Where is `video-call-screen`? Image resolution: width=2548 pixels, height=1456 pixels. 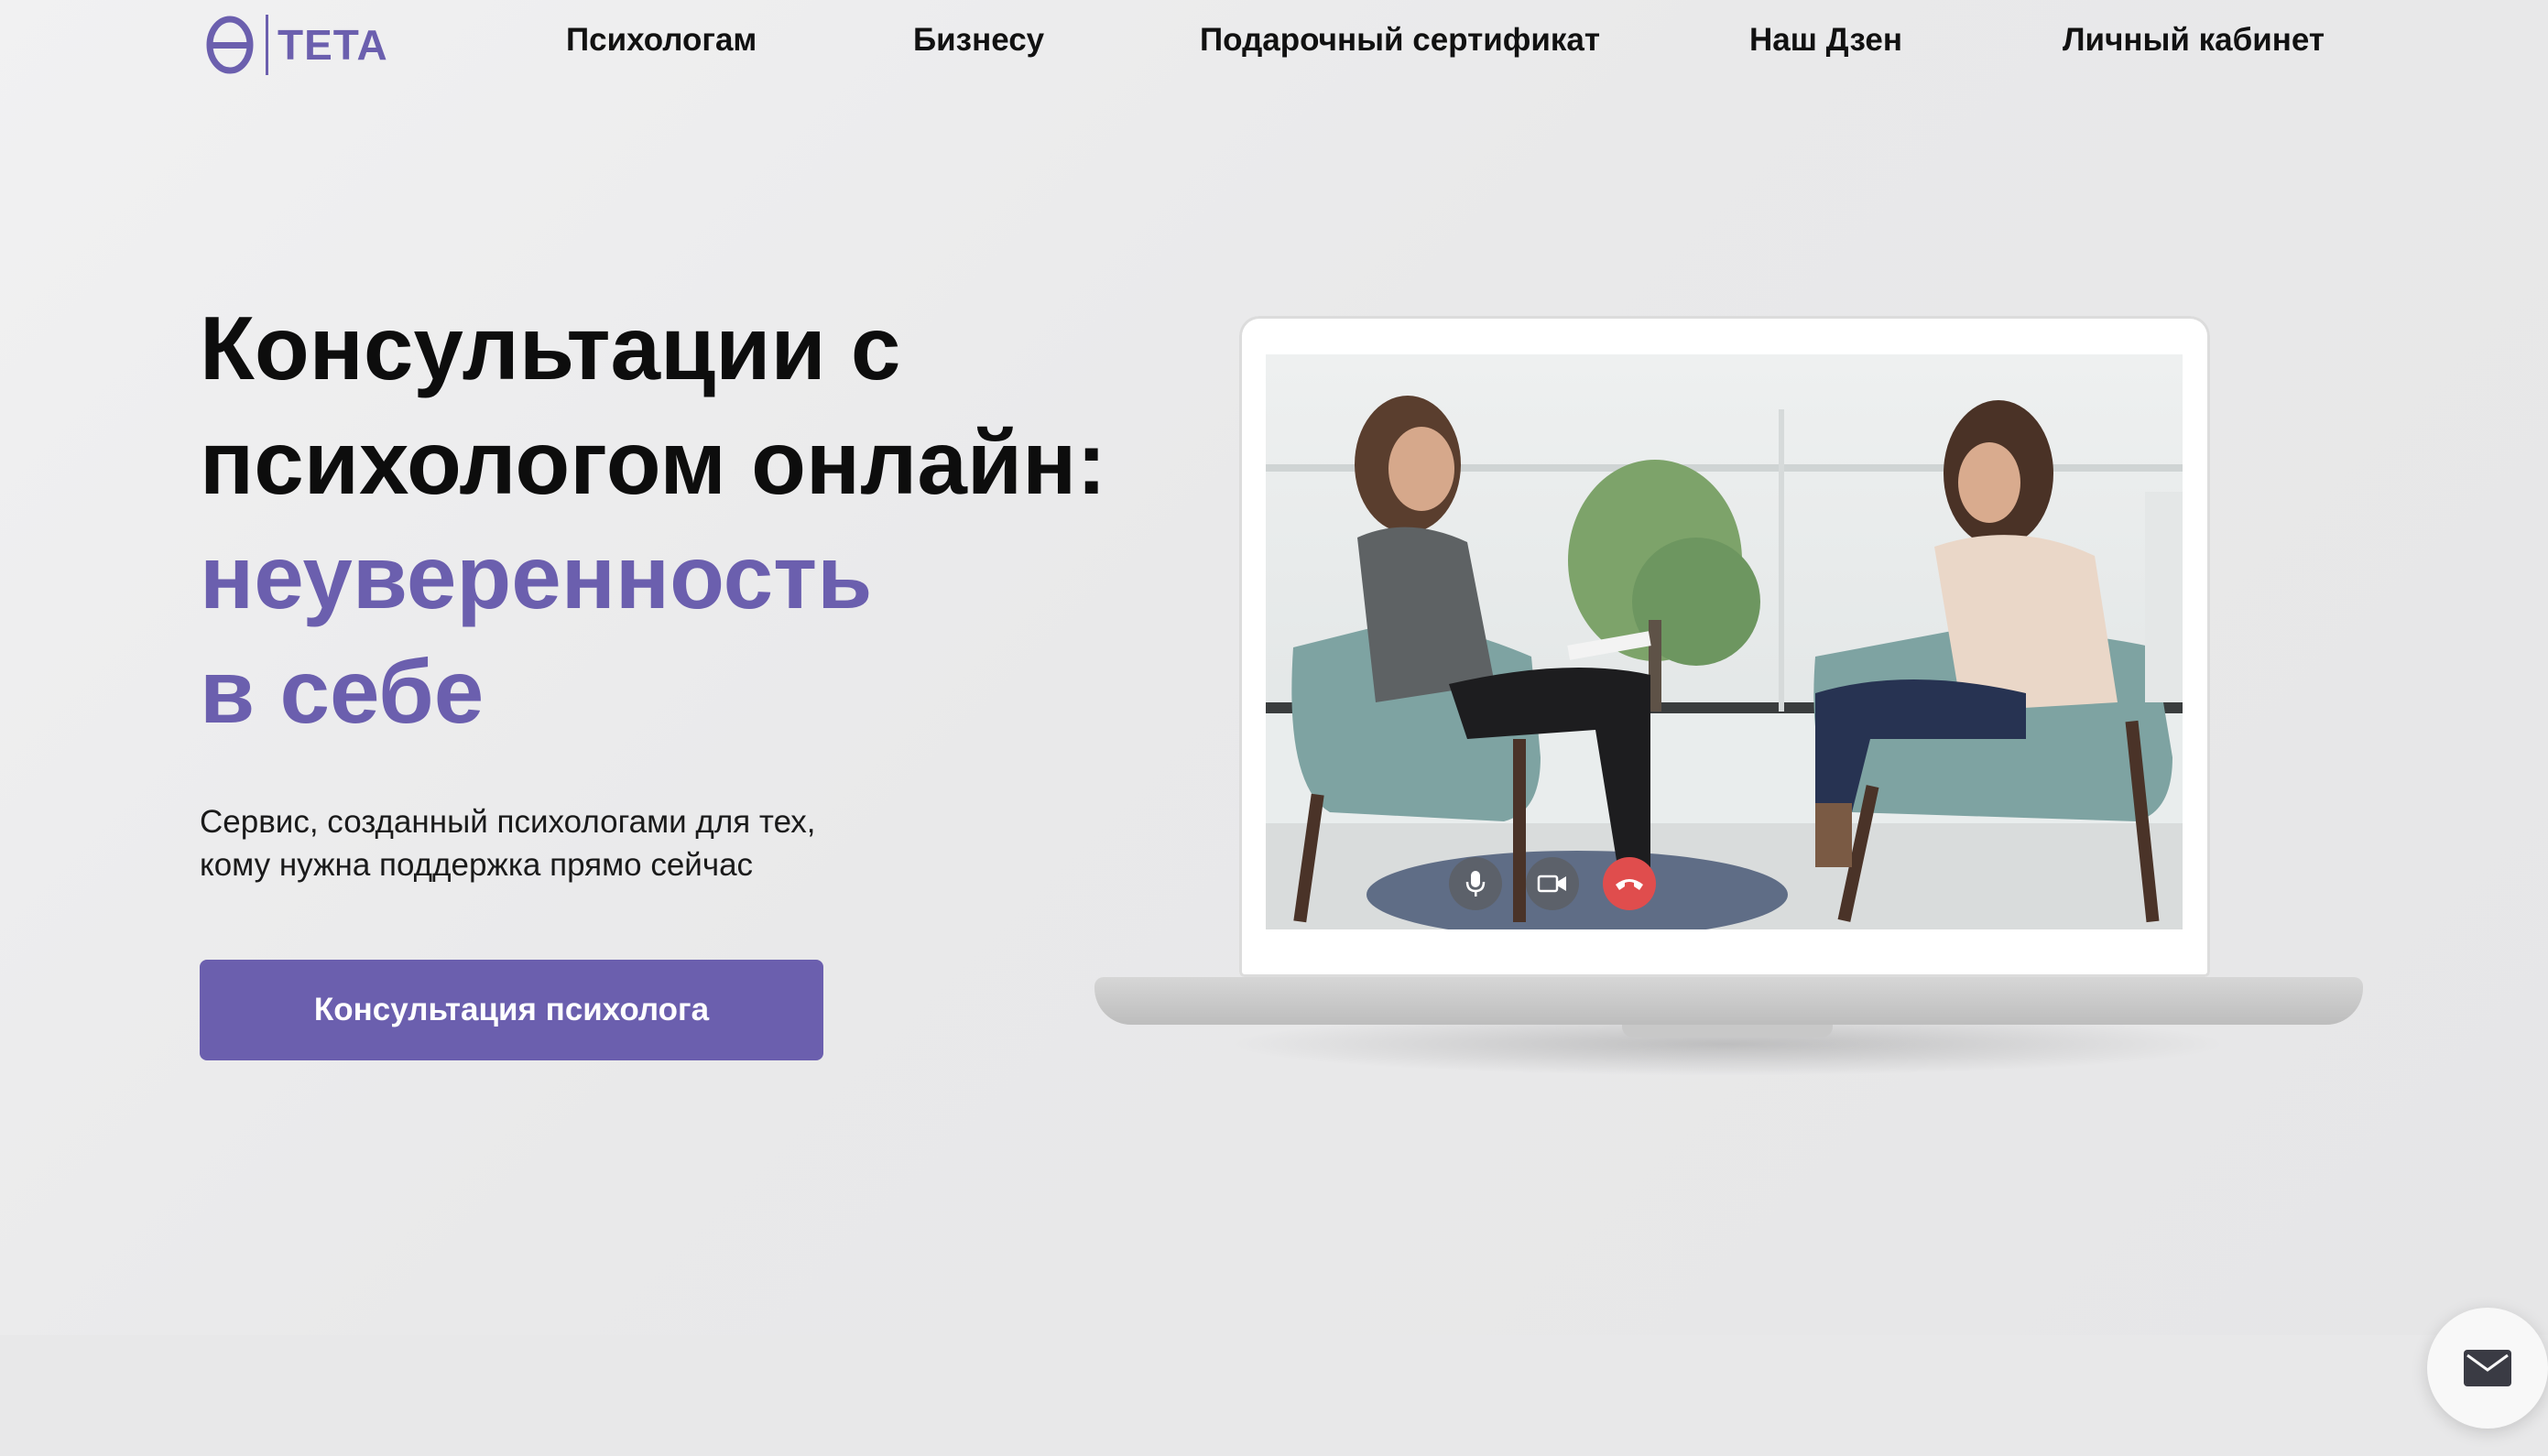 video-call-screen is located at coordinates (1724, 641).